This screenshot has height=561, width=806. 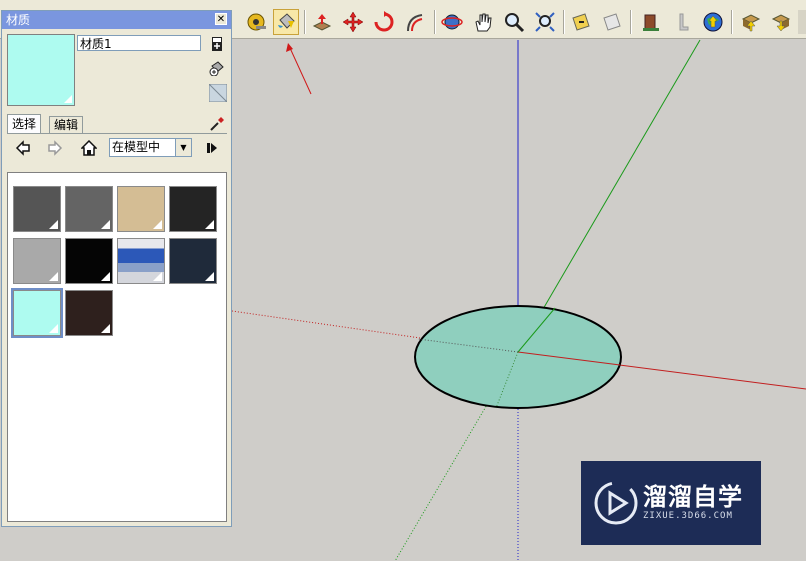 I want to click on forward-button, so click(x=55, y=148).